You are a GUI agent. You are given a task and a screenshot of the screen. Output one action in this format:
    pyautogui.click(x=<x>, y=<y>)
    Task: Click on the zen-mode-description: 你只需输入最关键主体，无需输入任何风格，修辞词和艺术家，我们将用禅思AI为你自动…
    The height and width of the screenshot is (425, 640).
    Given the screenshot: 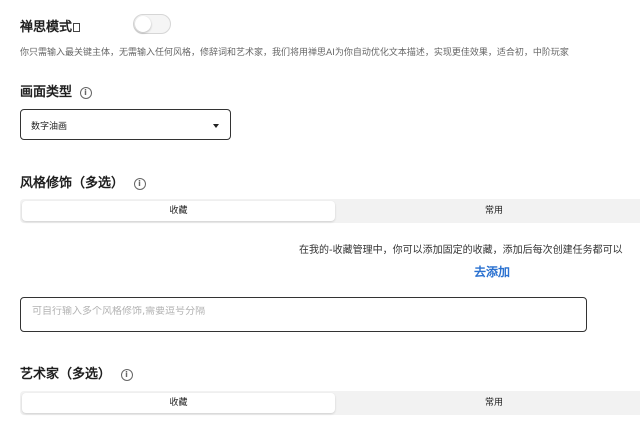 What is the action you would take?
    pyautogui.click(x=294, y=53)
    